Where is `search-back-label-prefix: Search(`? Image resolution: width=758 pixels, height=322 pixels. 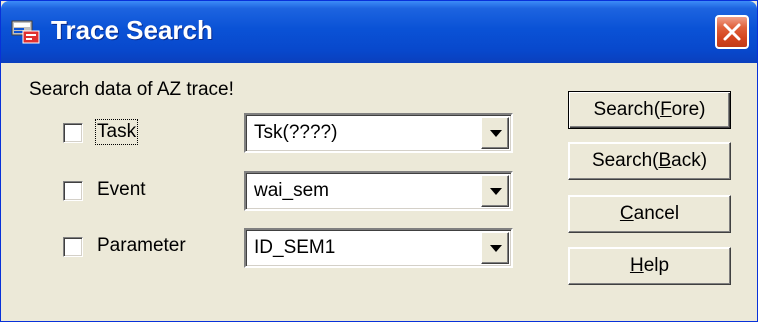 search-back-label-prefix: Search( is located at coordinates (625, 160).